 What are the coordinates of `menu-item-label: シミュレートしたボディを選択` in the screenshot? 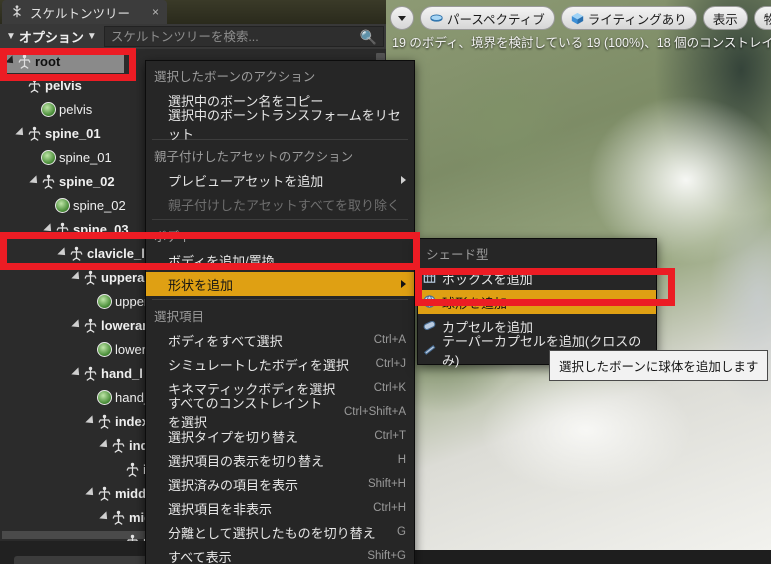 It's located at (258, 365).